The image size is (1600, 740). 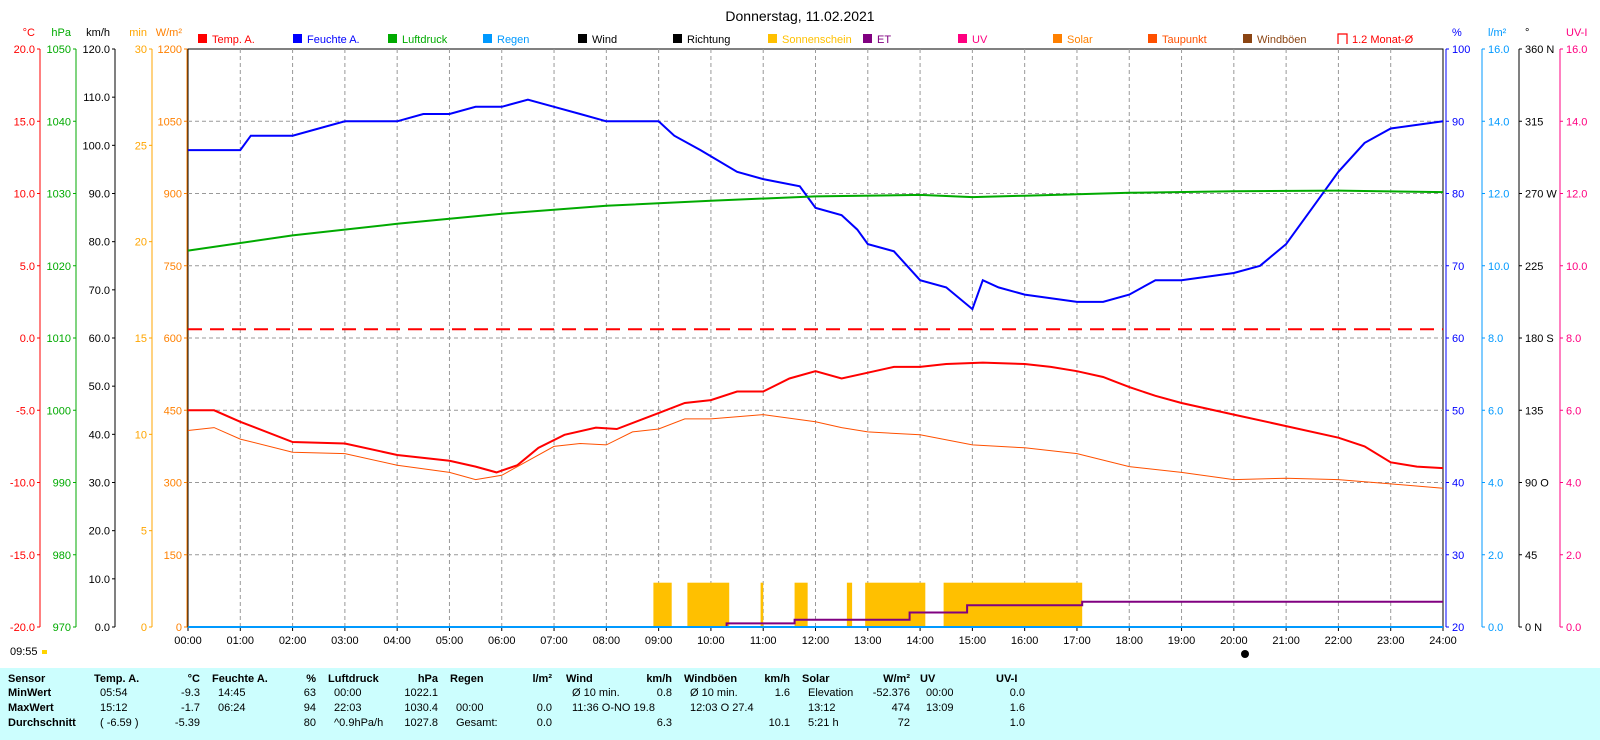 I want to click on pct-tick-label: 30, so click(x=1458, y=556).